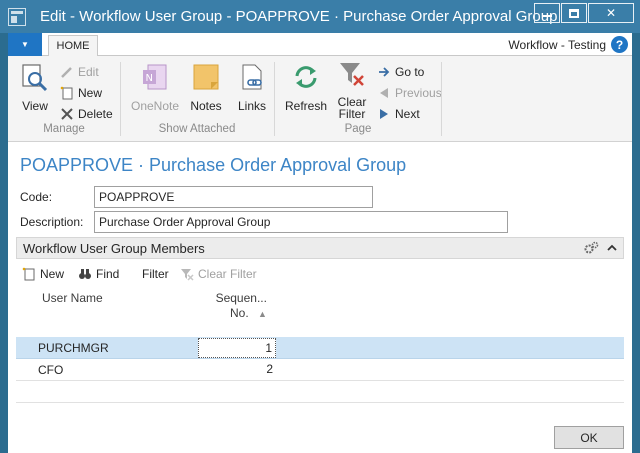  I want to click on notes-label: Notes, so click(206, 106).